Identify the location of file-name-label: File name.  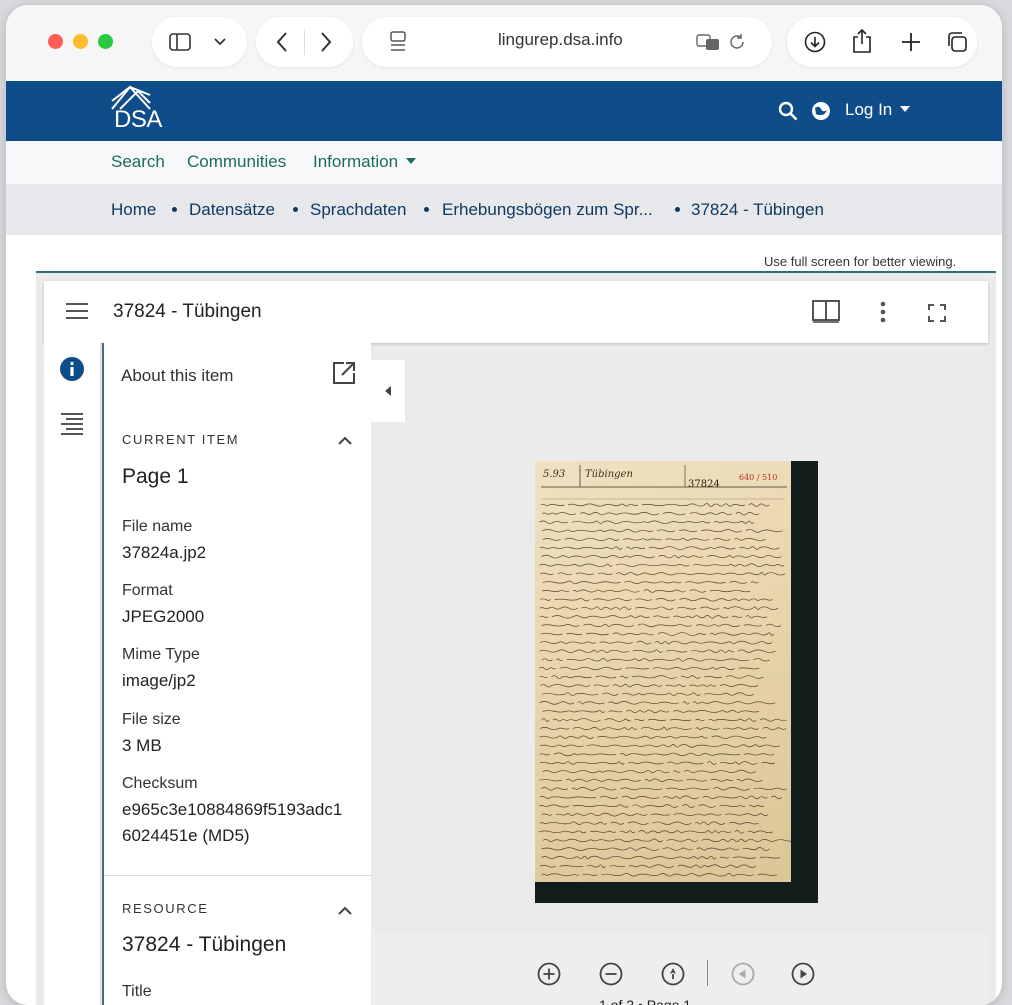
(157, 526).